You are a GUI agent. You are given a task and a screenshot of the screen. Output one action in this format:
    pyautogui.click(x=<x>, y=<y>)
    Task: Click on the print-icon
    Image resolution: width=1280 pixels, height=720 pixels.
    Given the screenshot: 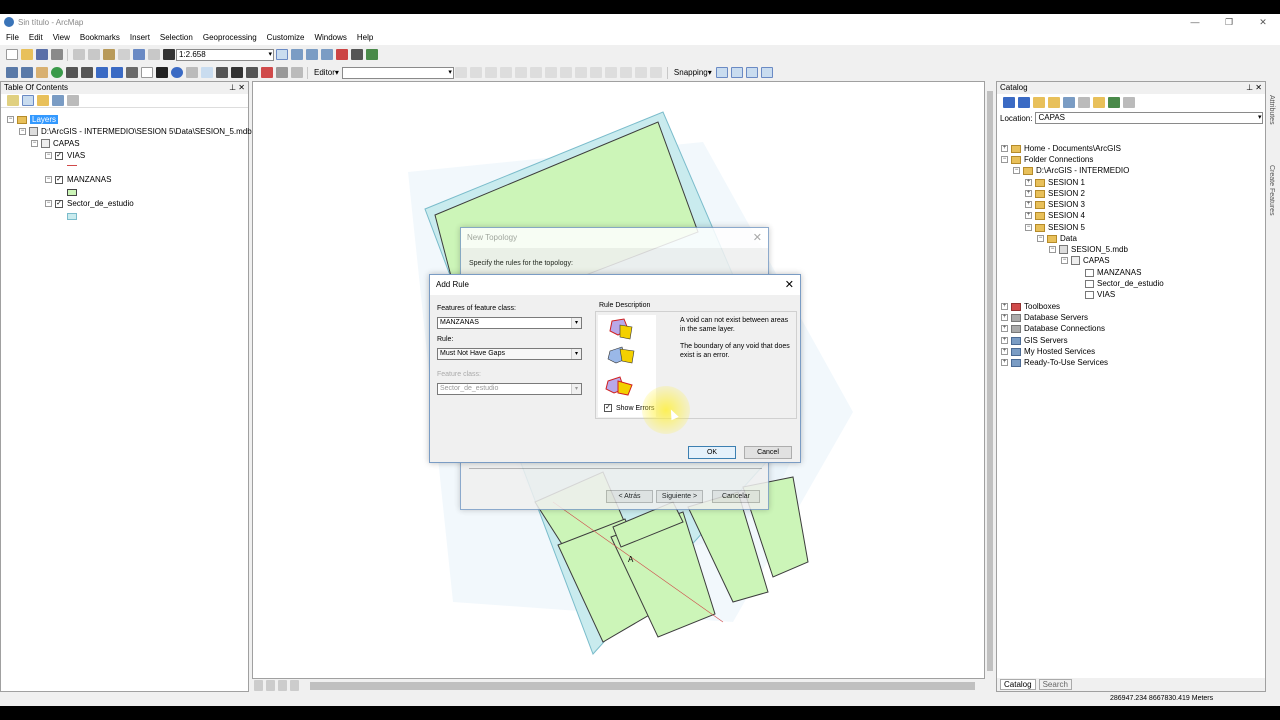 What is the action you would take?
    pyautogui.click(x=56, y=54)
    